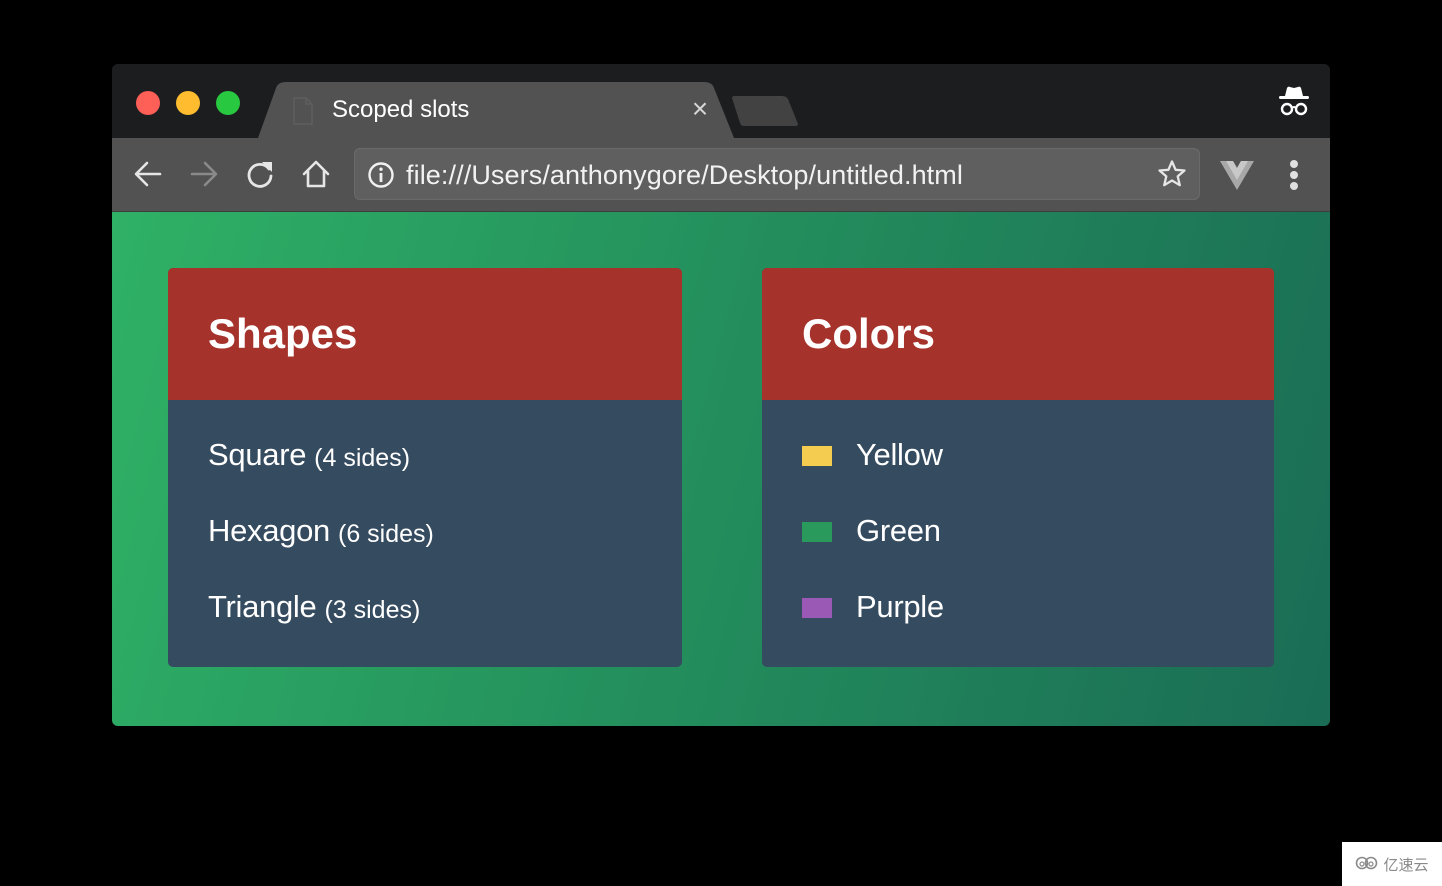  I want to click on list-item: Triangle (3 sides), so click(425, 626).